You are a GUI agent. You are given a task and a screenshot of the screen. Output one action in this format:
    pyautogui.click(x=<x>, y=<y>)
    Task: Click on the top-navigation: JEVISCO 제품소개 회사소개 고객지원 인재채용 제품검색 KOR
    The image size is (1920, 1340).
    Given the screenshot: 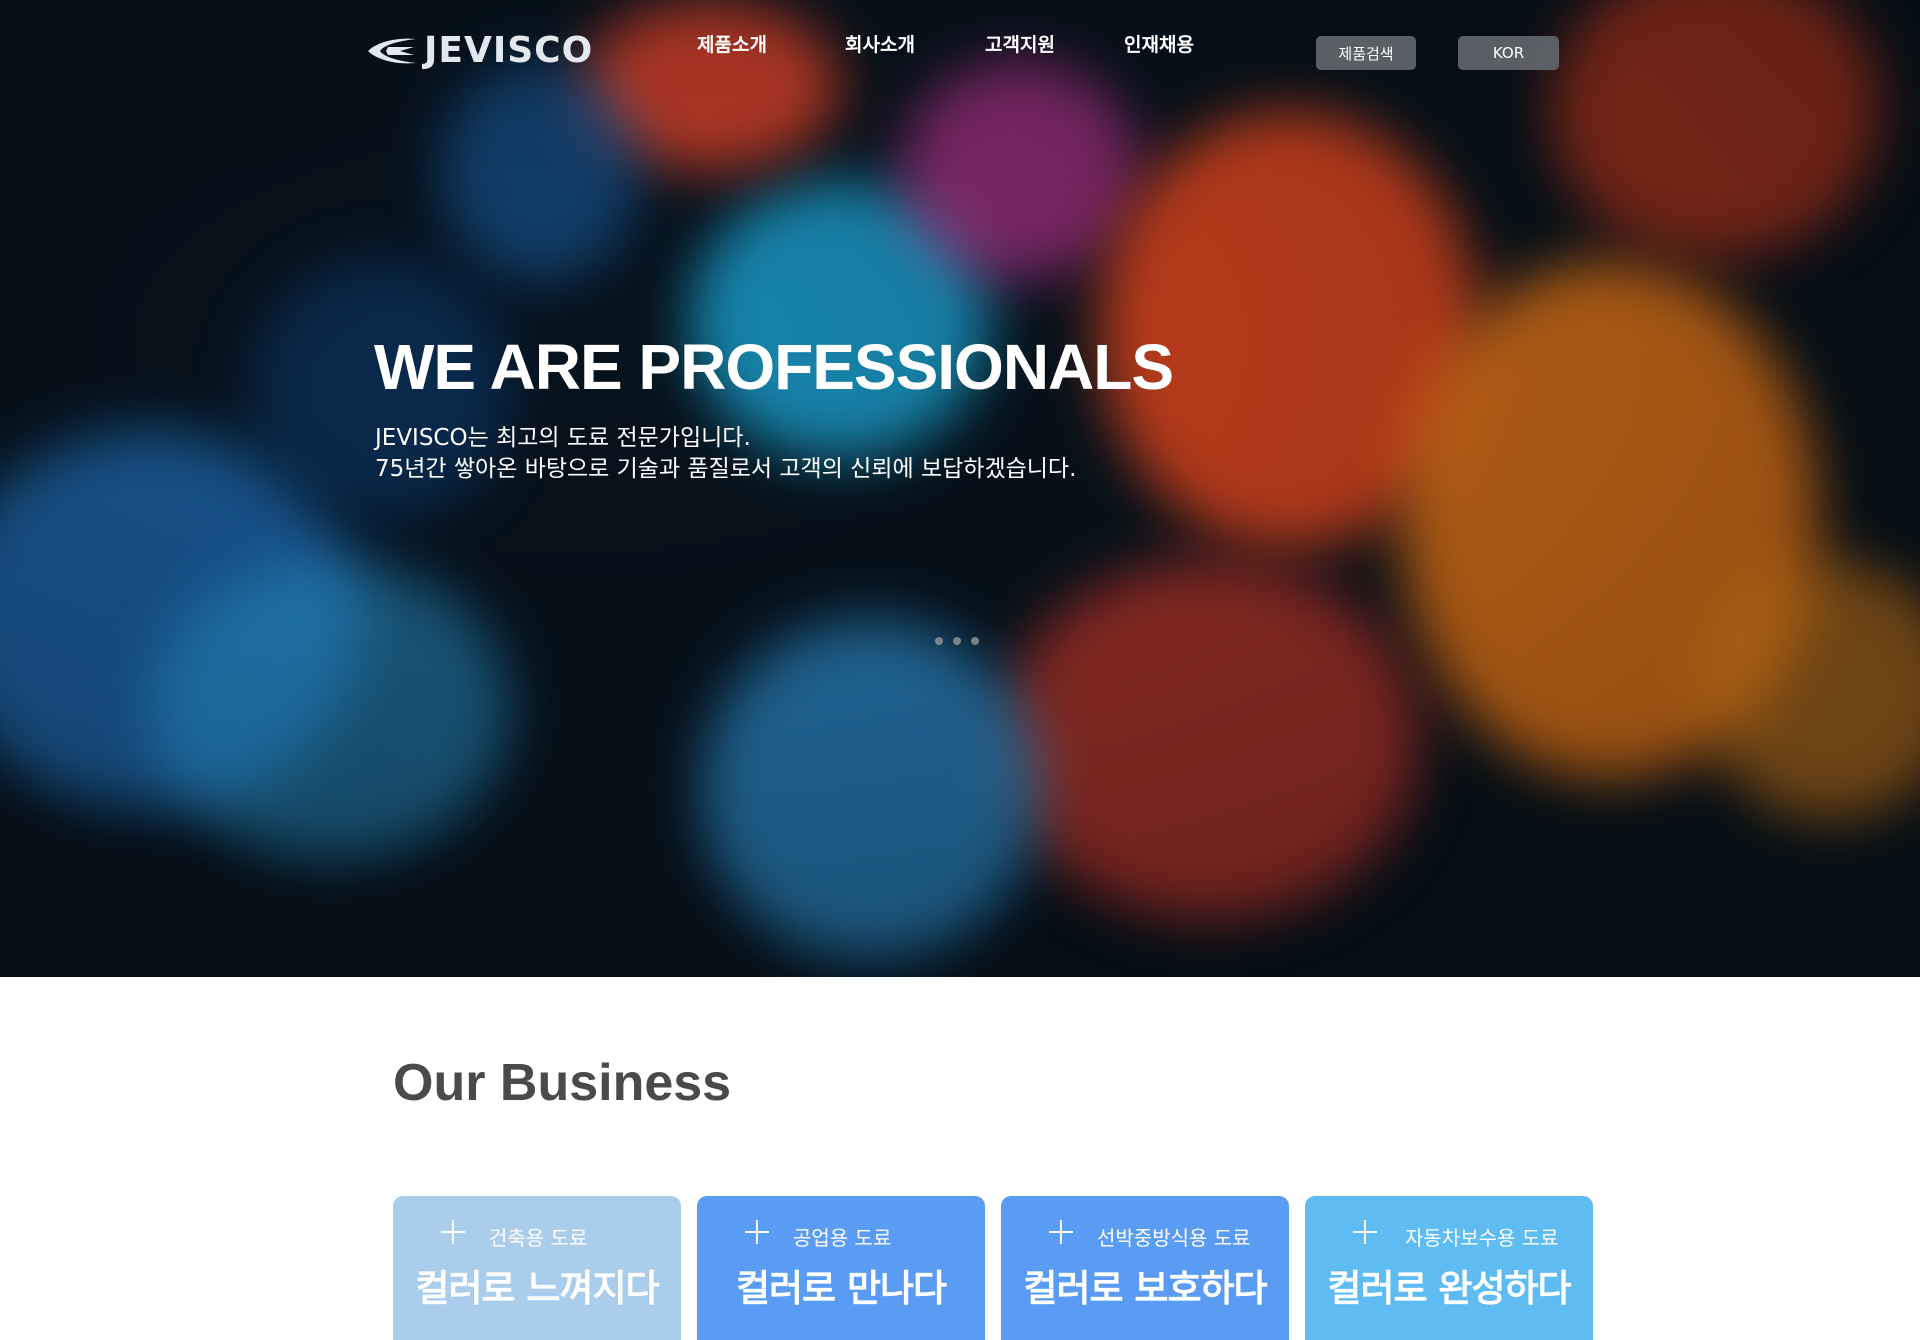 What is the action you would take?
    pyautogui.click(x=960, y=50)
    